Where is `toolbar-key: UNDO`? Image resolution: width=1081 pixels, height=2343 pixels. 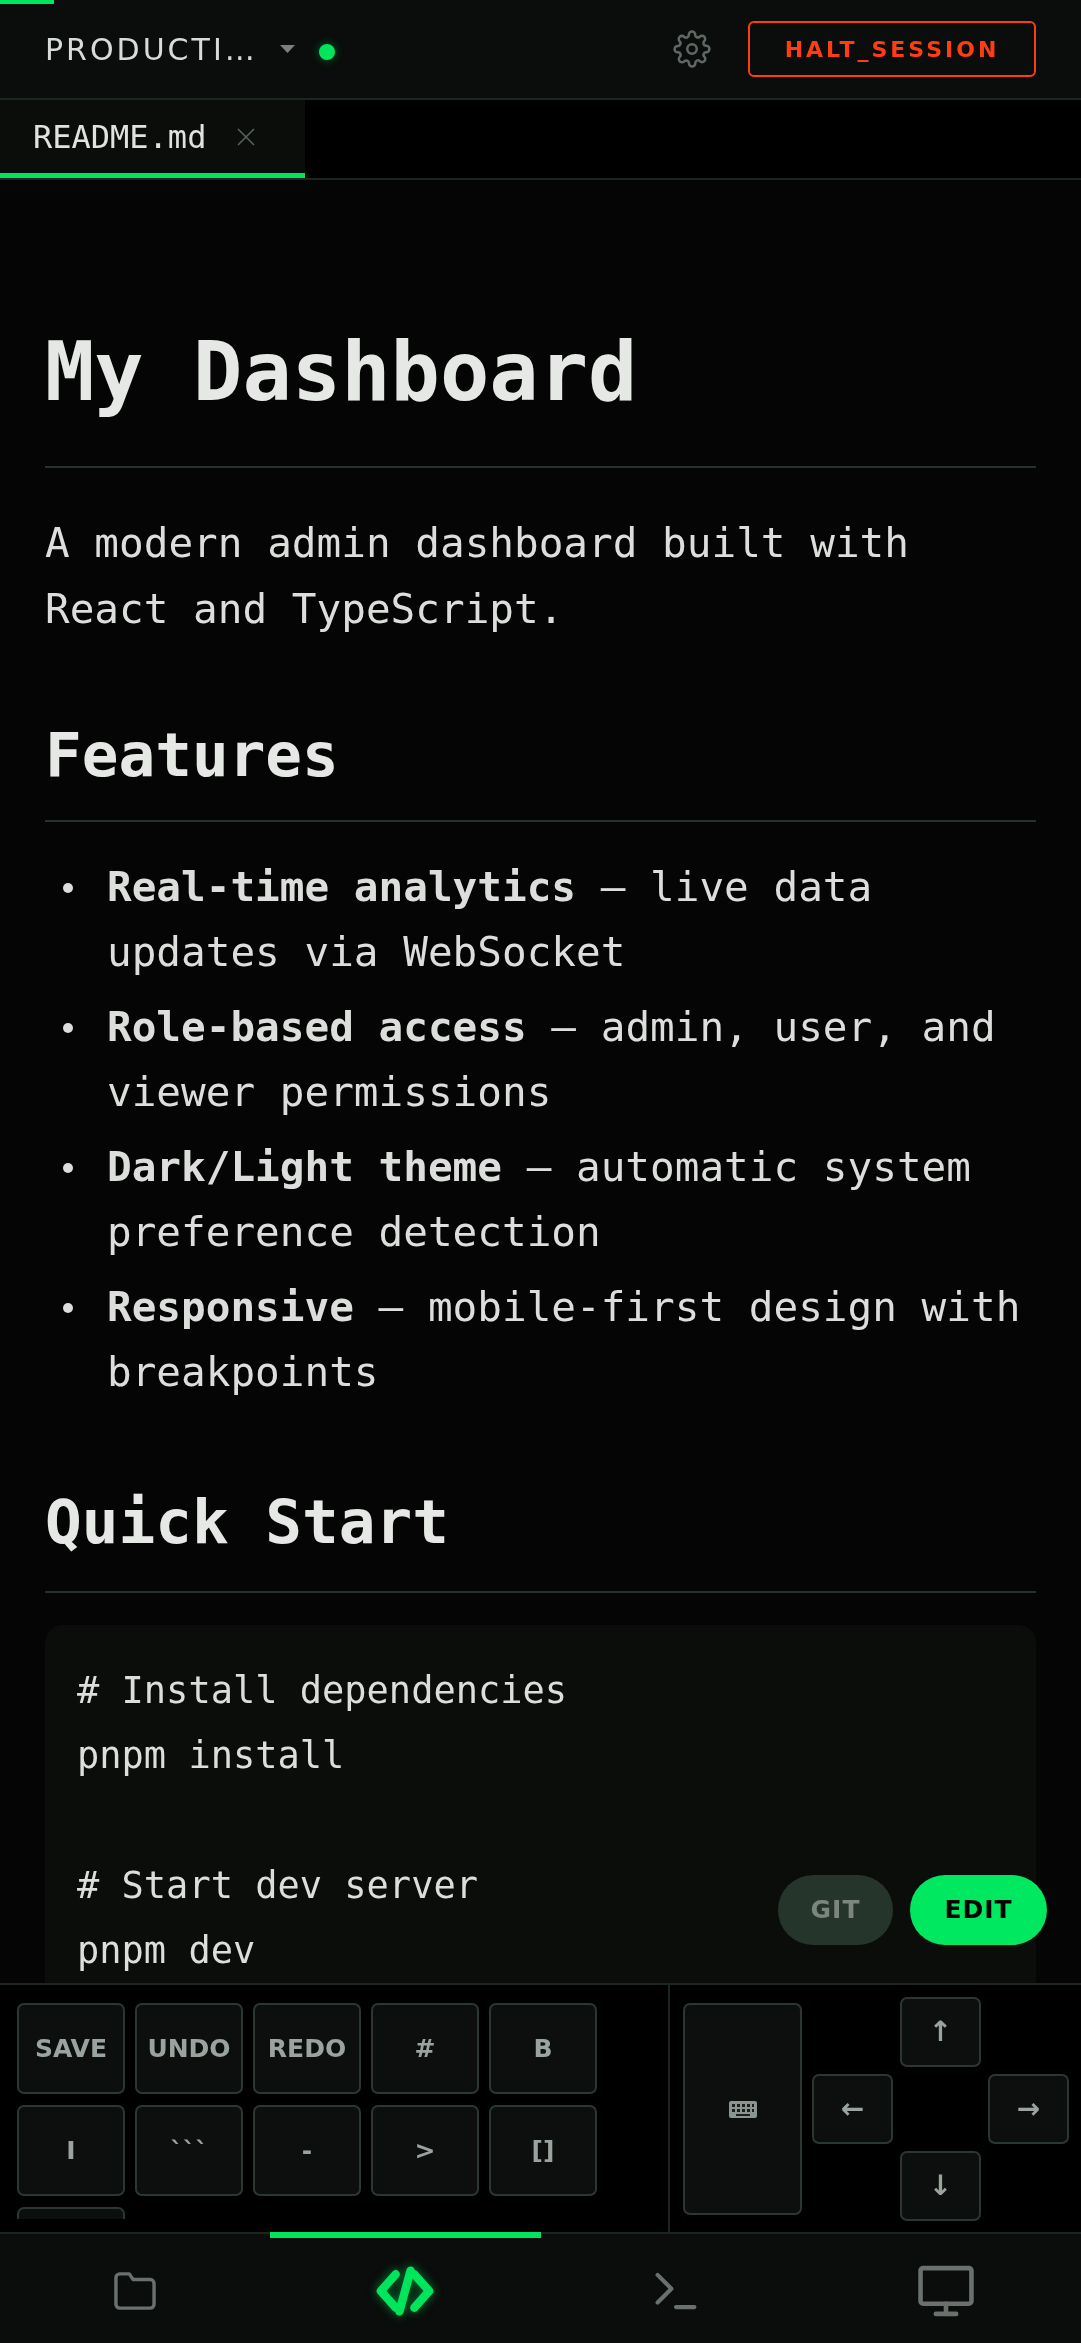 toolbar-key: UNDO is located at coordinates (189, 2048).